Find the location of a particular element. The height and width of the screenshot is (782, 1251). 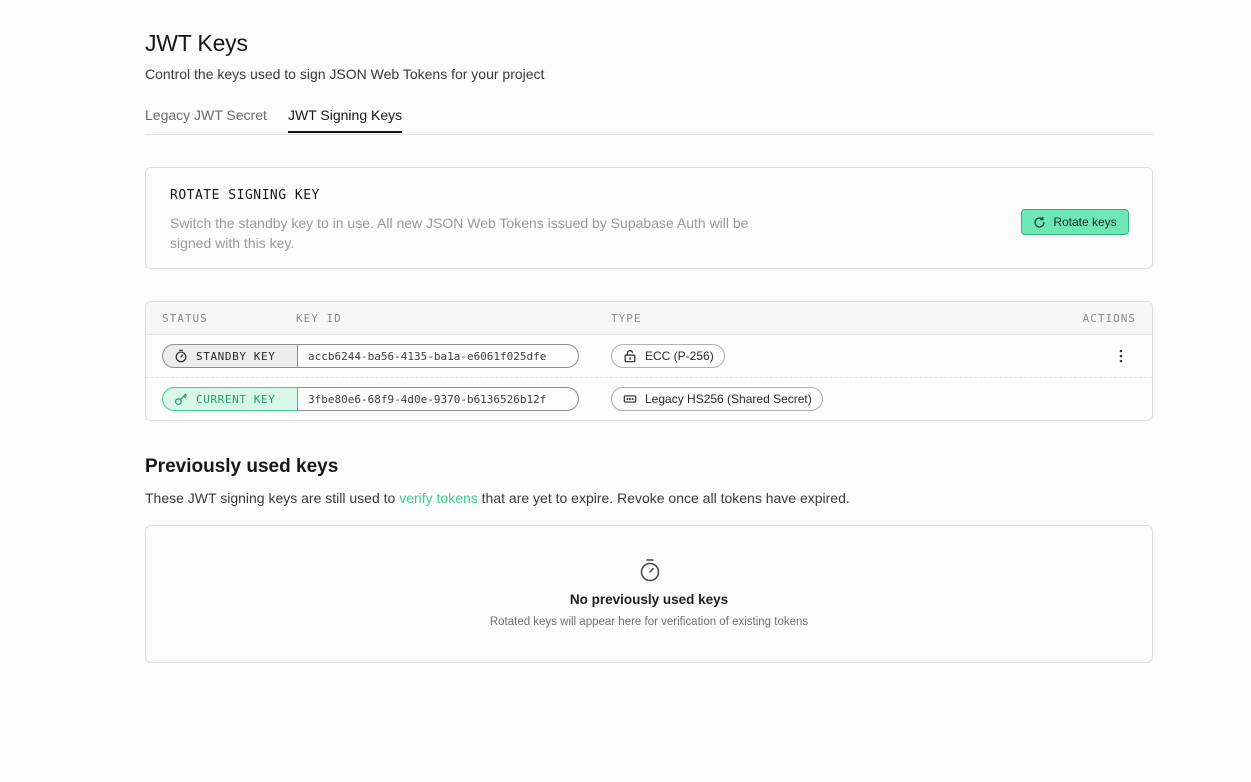

rotate-card-title: ROTATE SIGNING KEY is located at coordinates (245, 195).